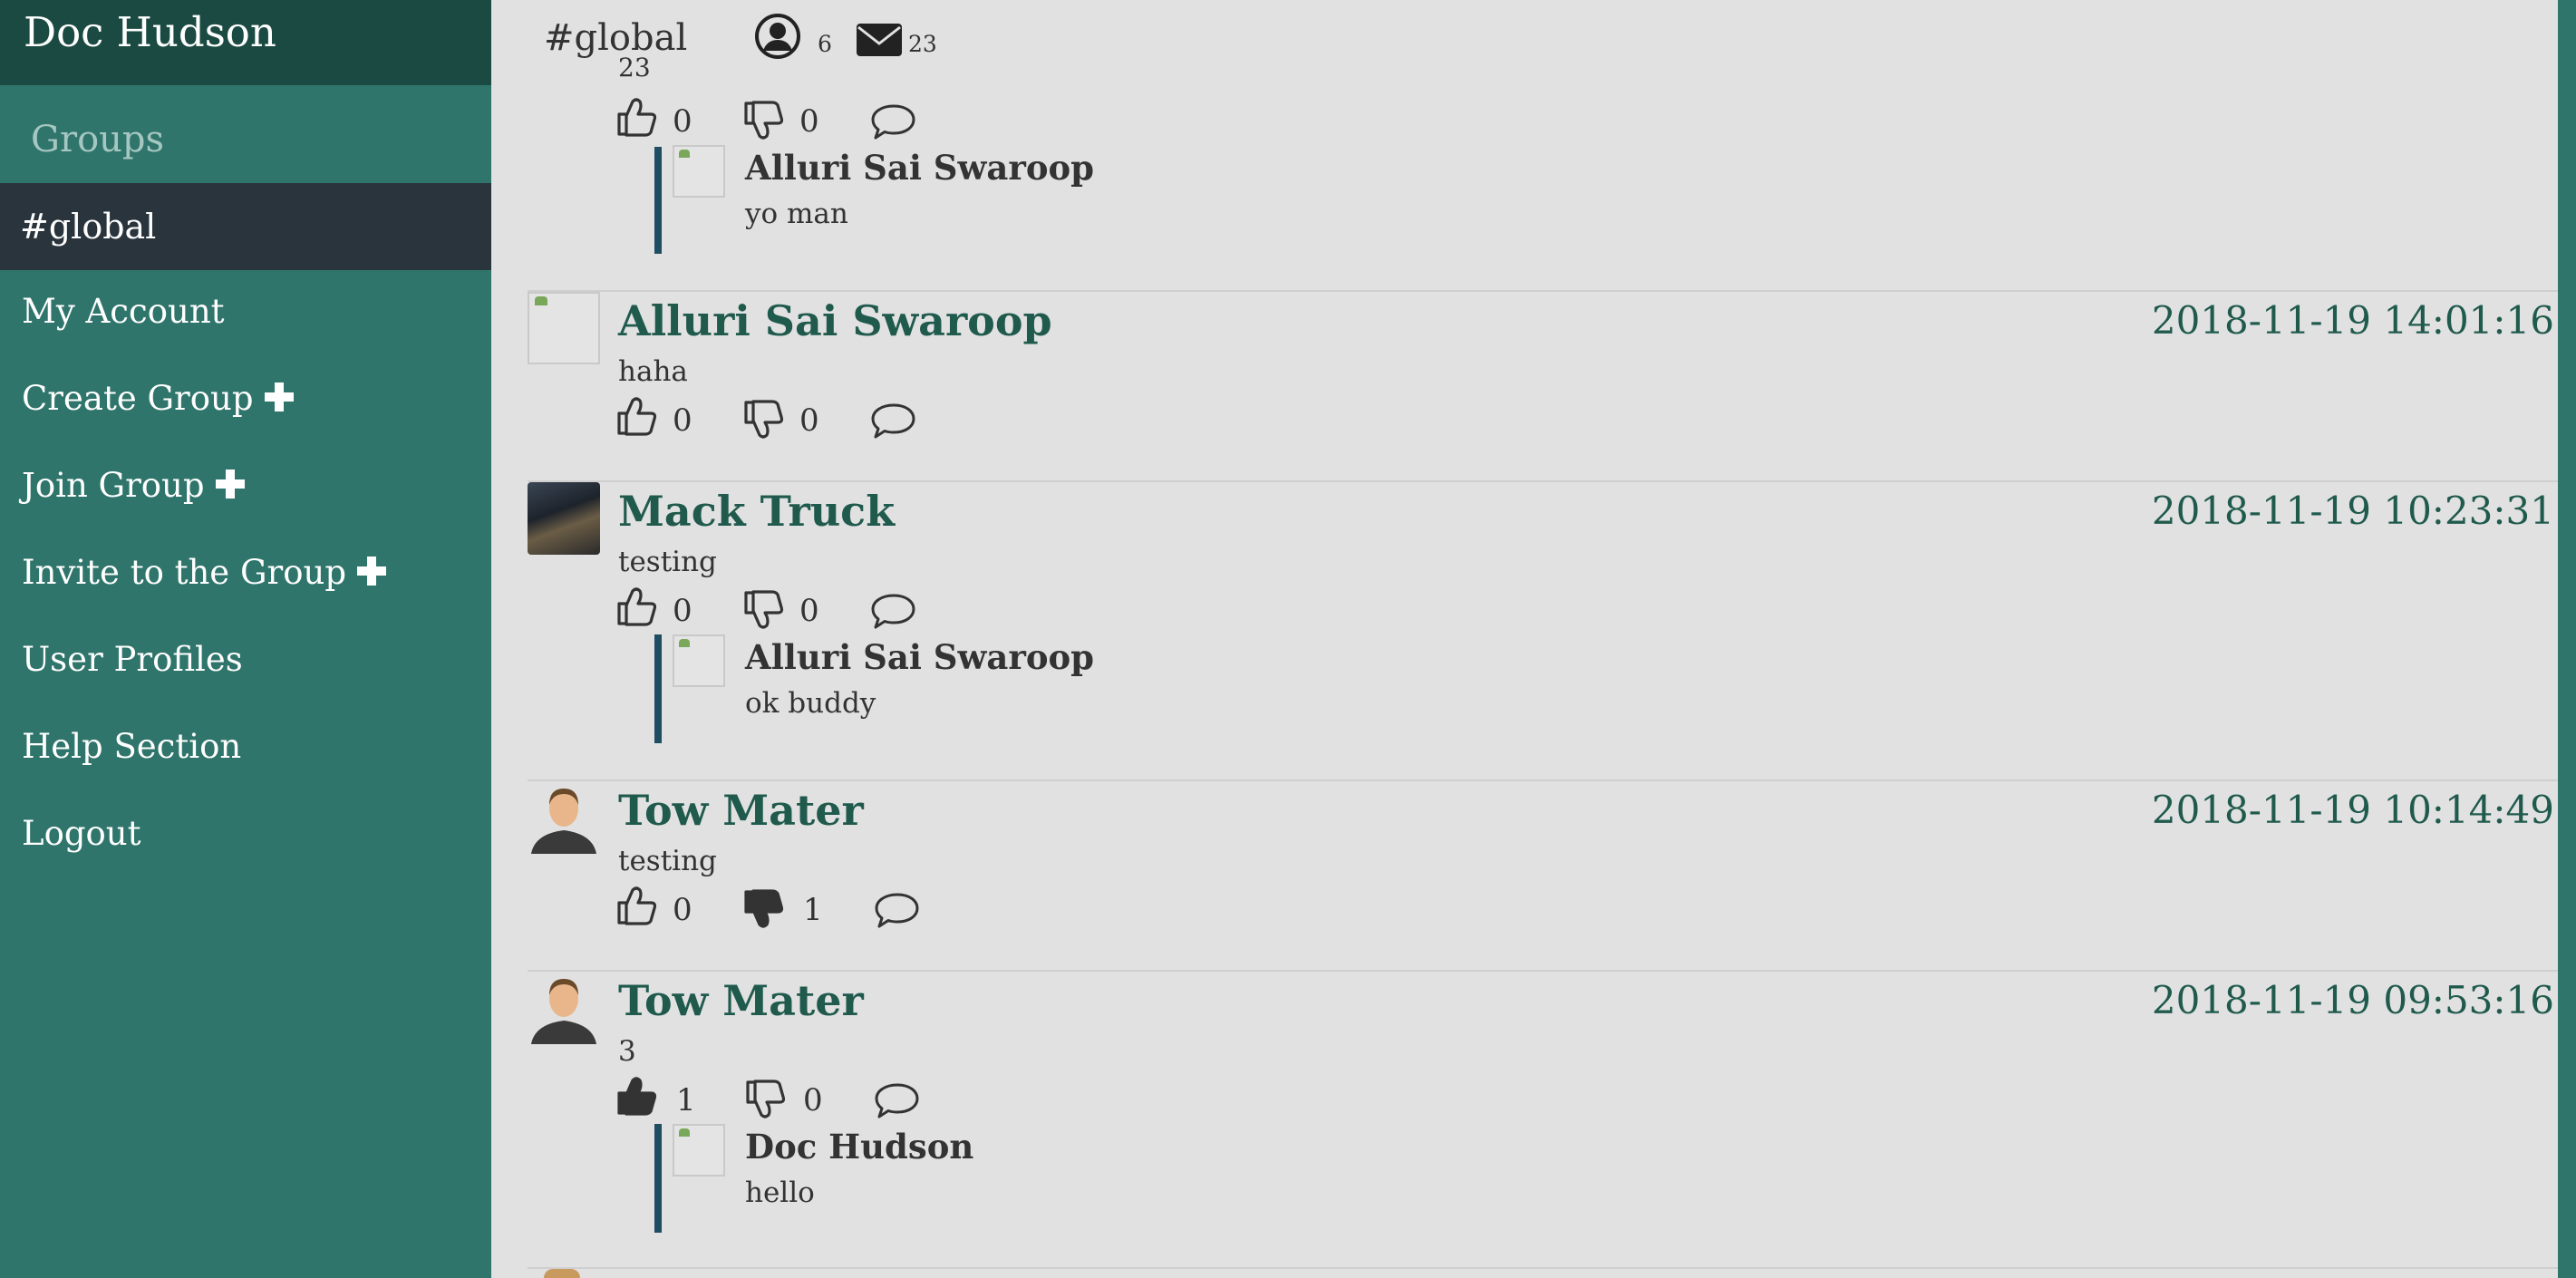  I want to click on post-timestamp: 2018-11-19 14:01:16, so click(2352, 320).